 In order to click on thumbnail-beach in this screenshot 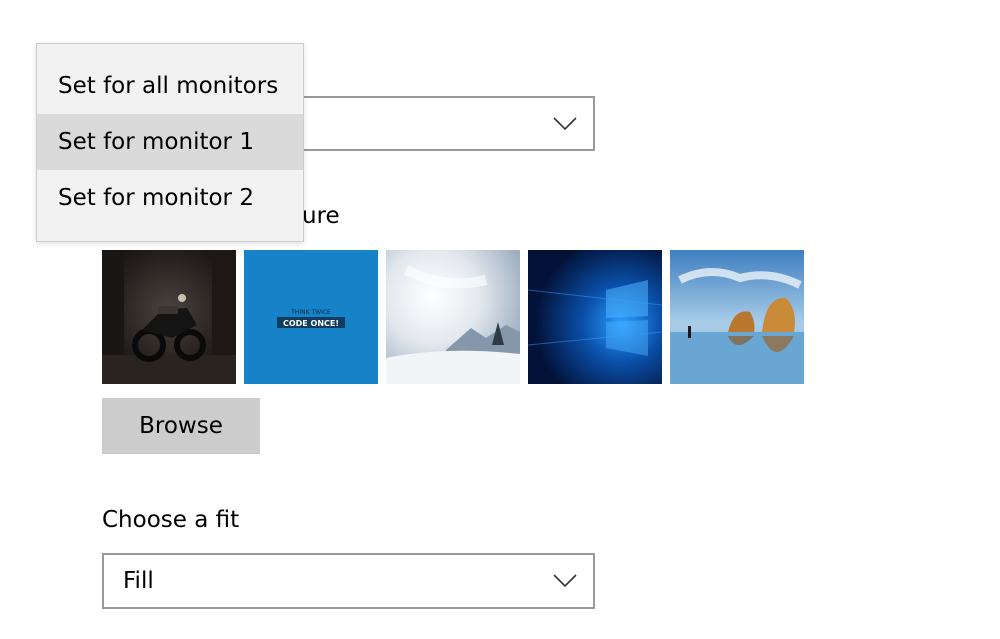, I will do `click(737, 317)`.